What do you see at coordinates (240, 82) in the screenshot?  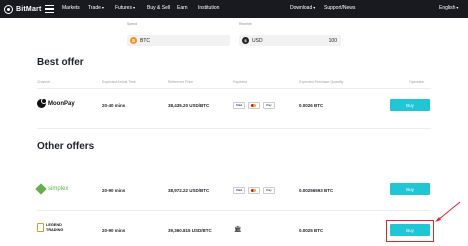 I see `column-payment: Payment` at bounding box center [240, 82].